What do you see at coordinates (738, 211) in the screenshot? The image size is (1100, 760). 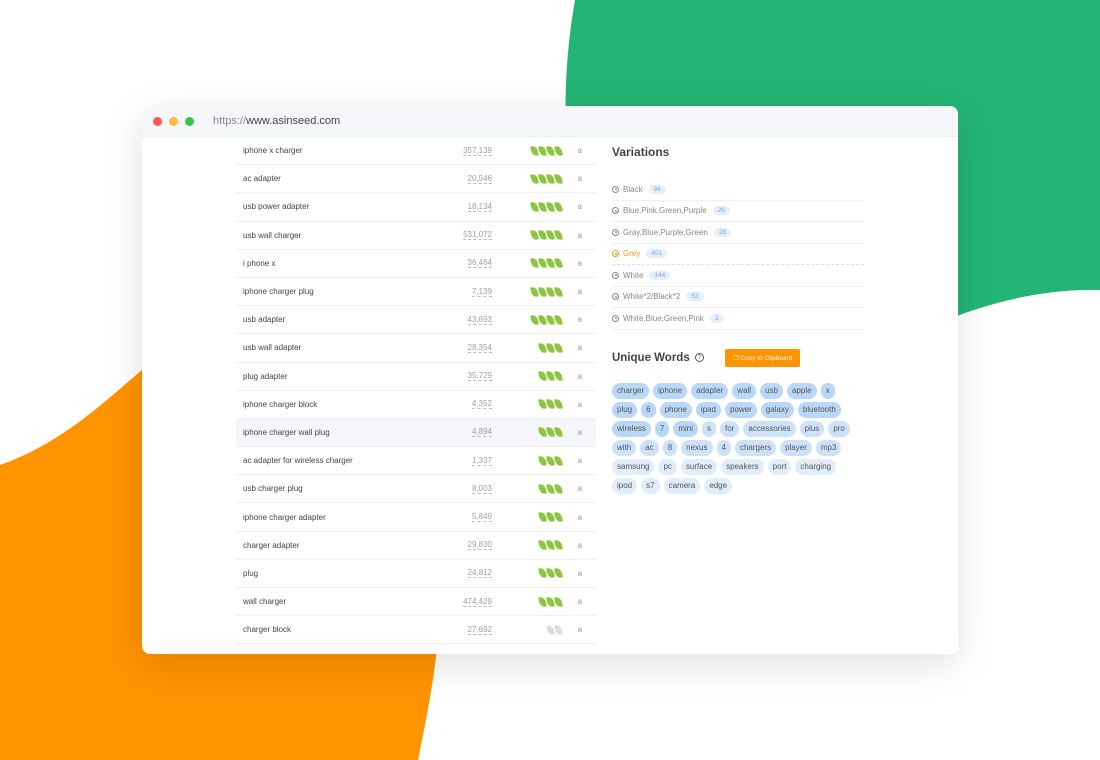 I see `variation-item: Blue,Pink,Green,Purple 26` at bounding box center [738, 211].